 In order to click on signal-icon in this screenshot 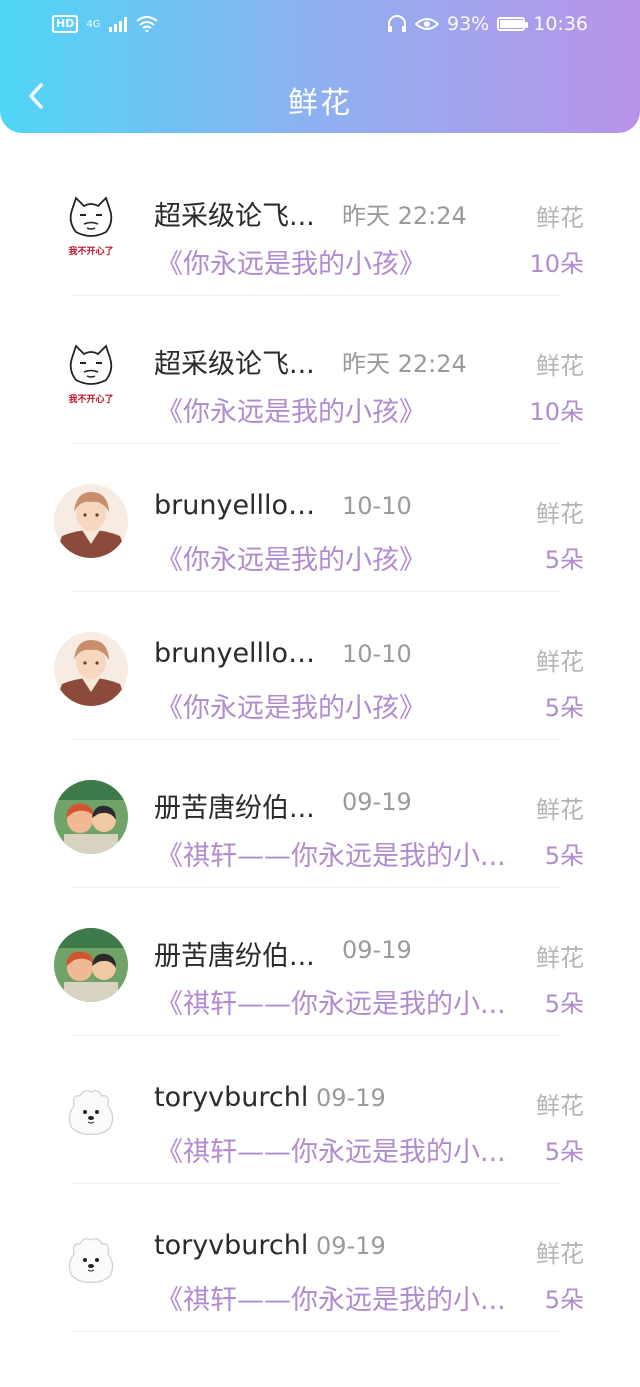, I will do `click(118, 24)`.